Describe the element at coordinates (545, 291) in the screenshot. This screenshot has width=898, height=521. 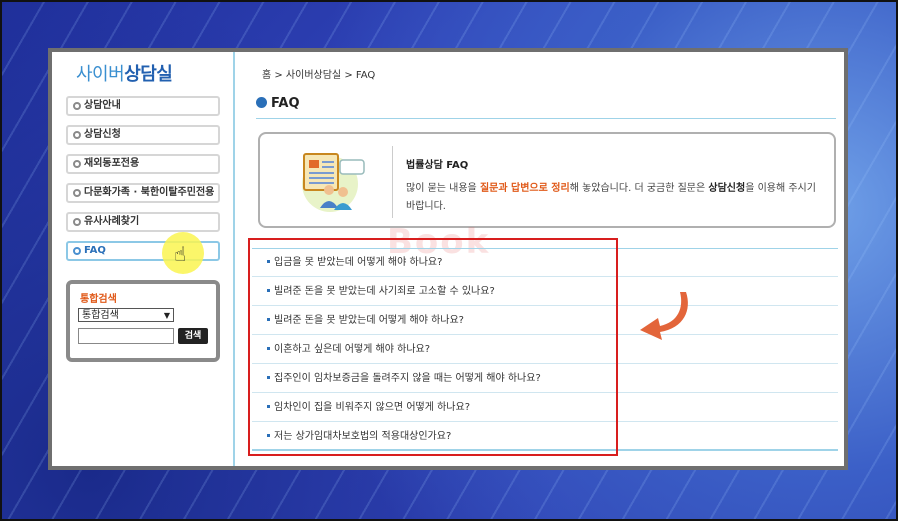
I see `faq-item: 빌려준 돈을 못 받았는데 사기죄로 고소할 수 있나요?` at that location.